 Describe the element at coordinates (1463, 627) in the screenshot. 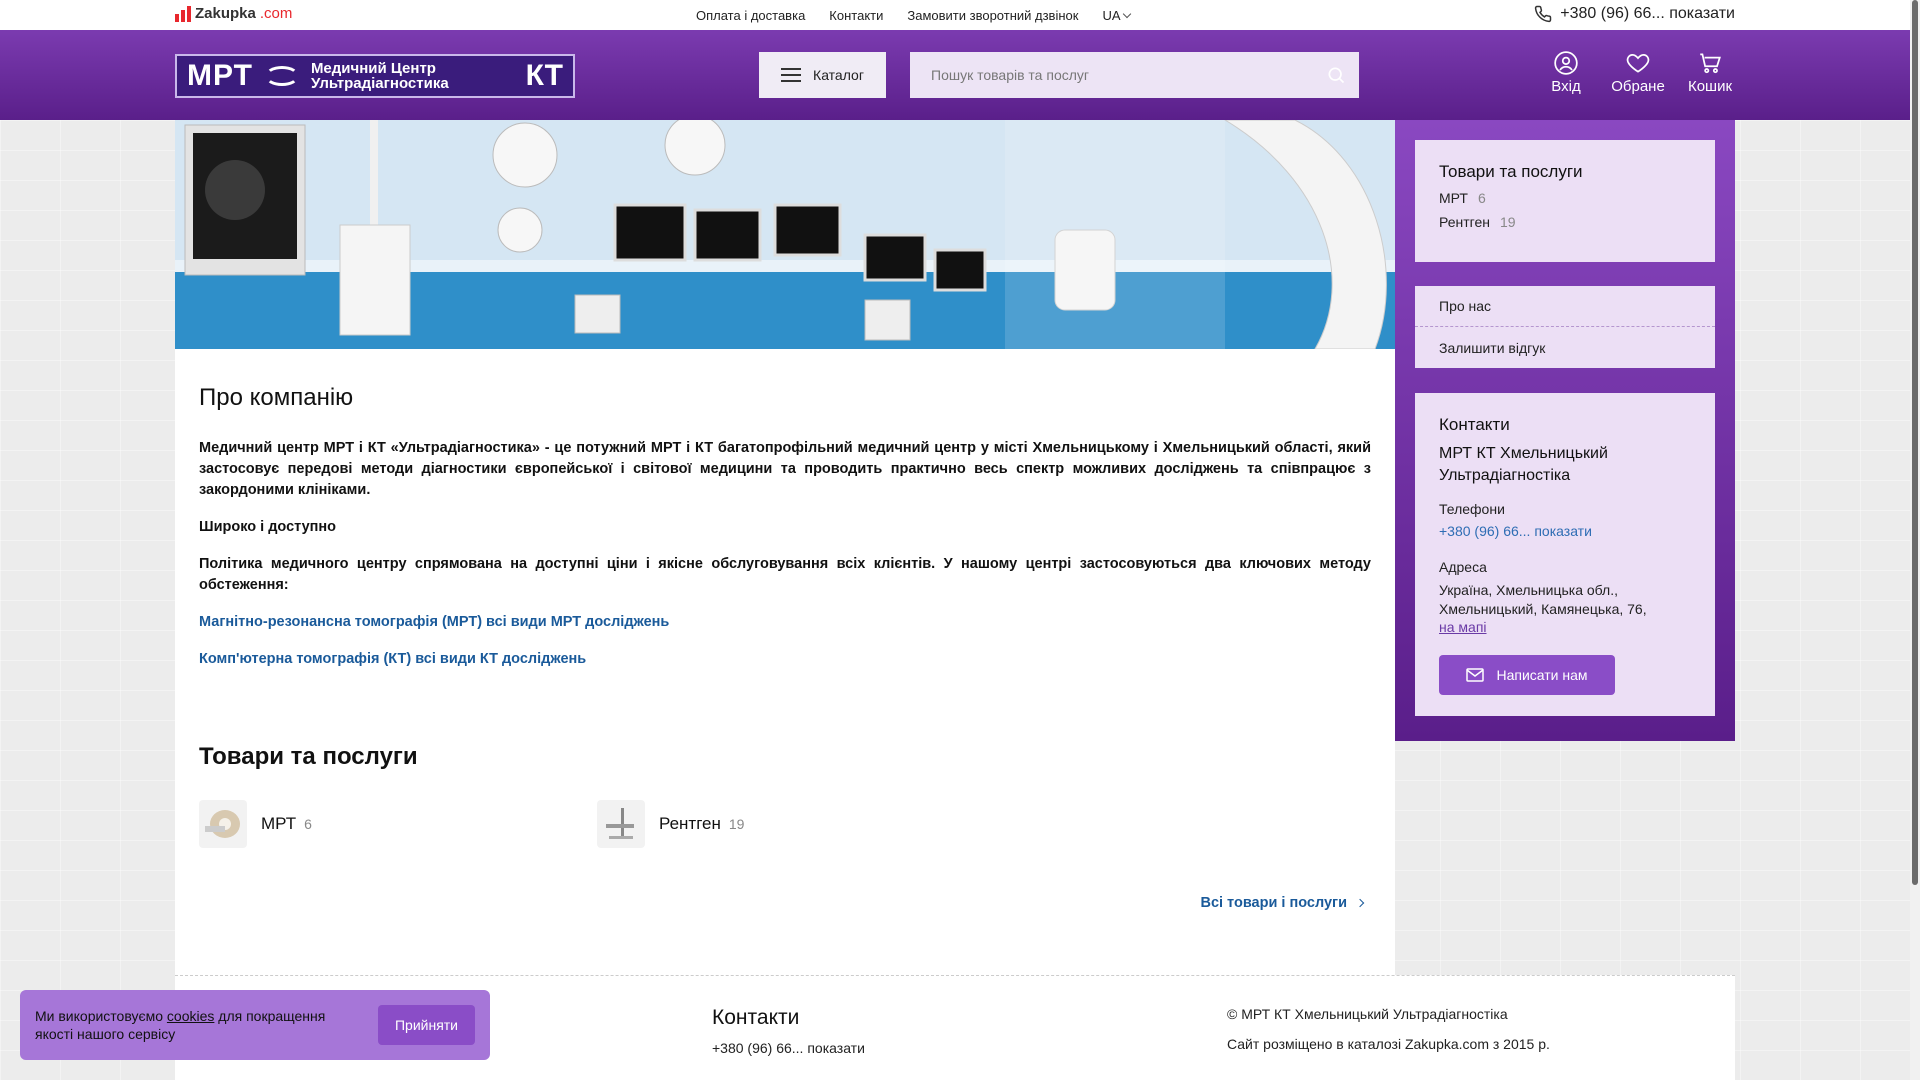

I see `map-link: на мапі` at that location.